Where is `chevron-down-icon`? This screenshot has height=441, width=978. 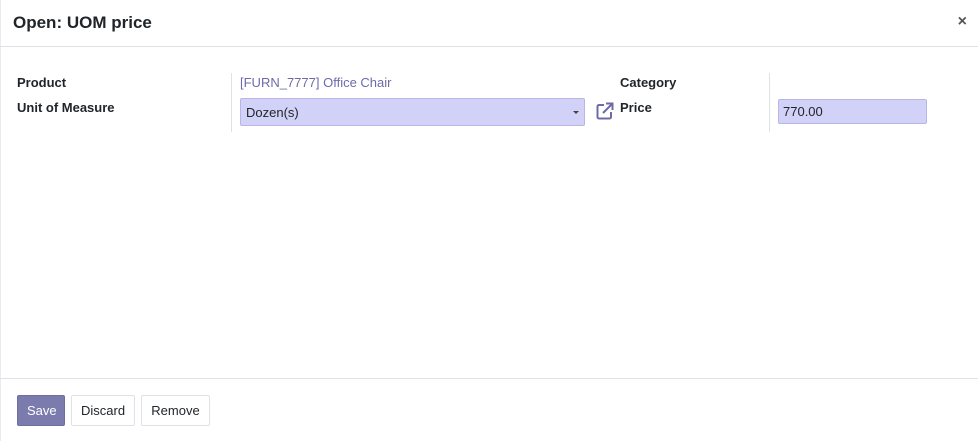 chevron-down-icon is located at coordinates (576, 112).